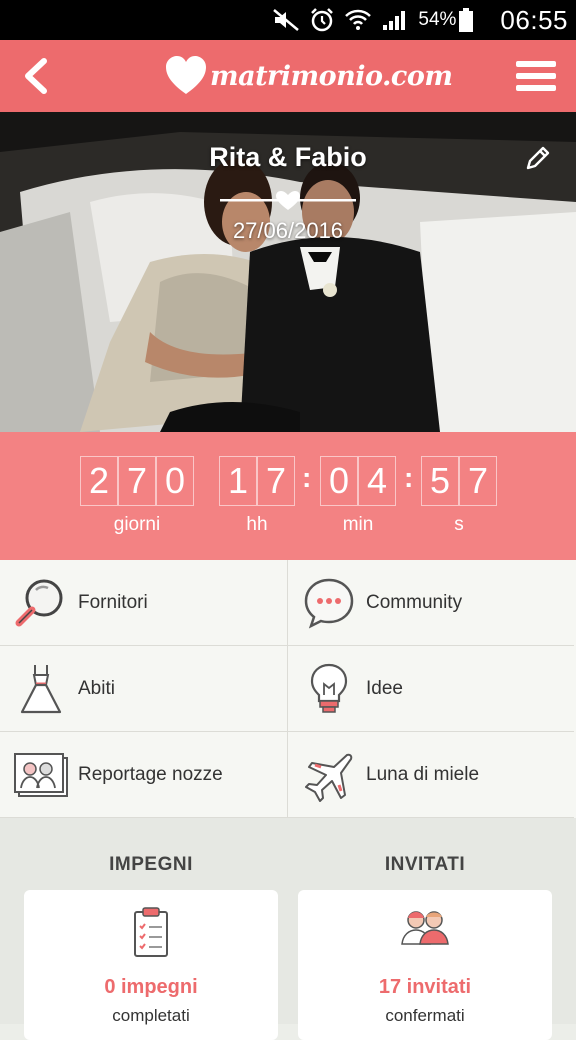 This screenshot has height=1040, width=576. I want to click on menu-item-label: Luna di miele, so click(423, 774).